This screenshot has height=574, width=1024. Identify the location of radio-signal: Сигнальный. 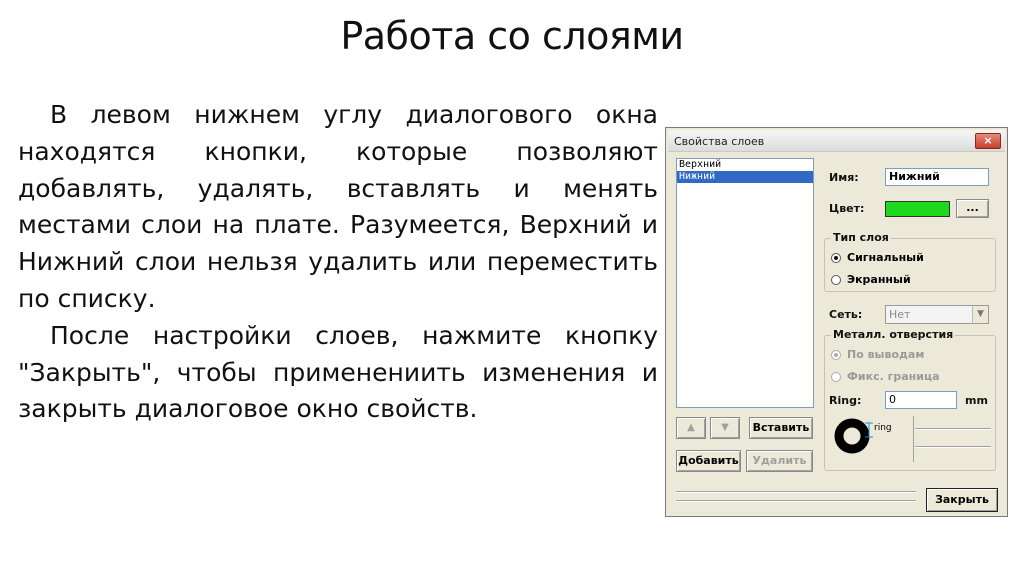
(877, 257).